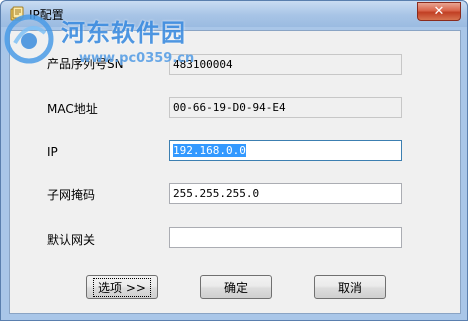  I want to click on app-icon, so click(17, 13).